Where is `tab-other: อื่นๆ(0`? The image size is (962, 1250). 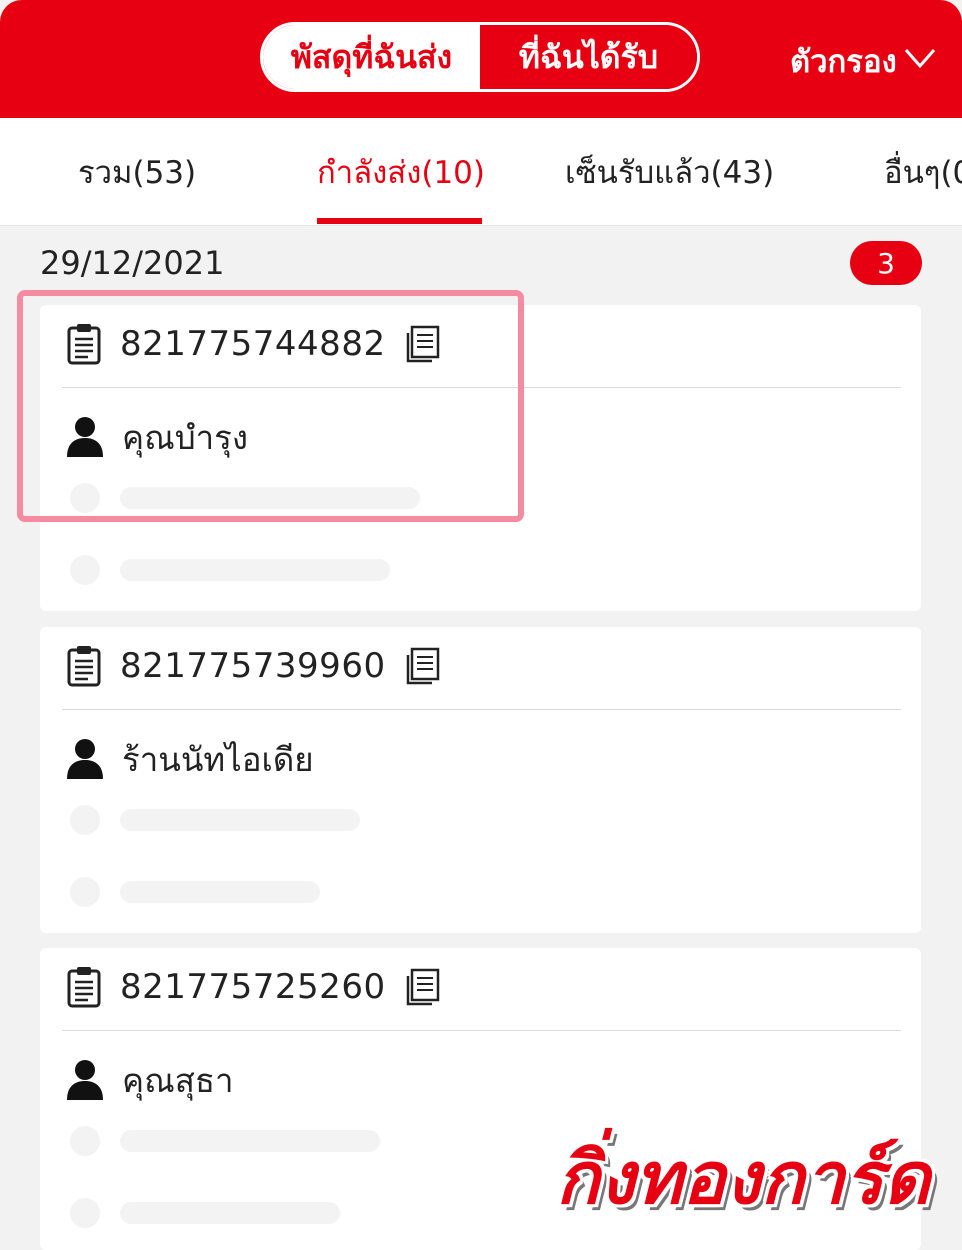
tab-other: อื่นๆ(0 is located at coordinates (923, 171).